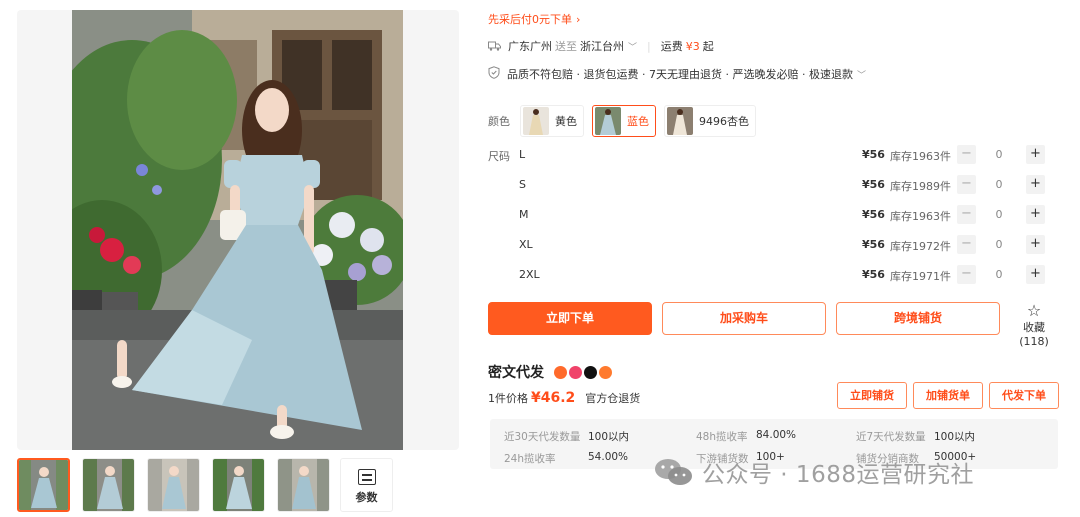 The height and width of the screenshot is (517, 1080). What do you see at coordinates (918, 318) in the screenshot?
I see `cross-border-list-button: 跨境铺货` at bounding box center [918, 318].